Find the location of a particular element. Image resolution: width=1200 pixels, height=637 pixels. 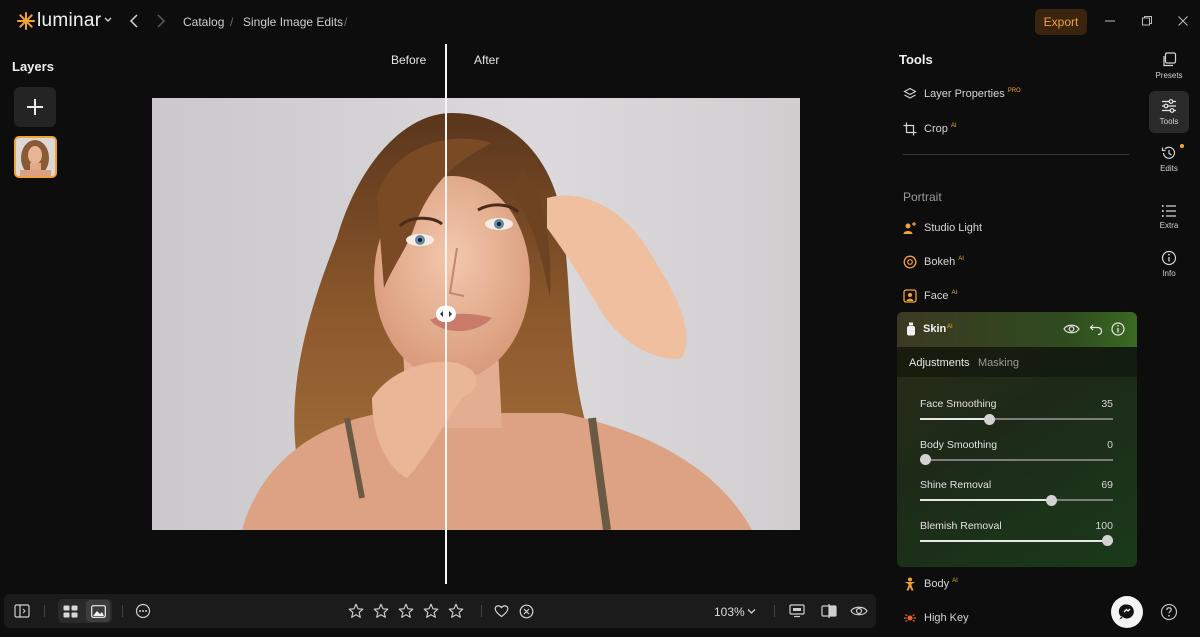

rail-extra: Extra is located at coordinates (1169, 217).